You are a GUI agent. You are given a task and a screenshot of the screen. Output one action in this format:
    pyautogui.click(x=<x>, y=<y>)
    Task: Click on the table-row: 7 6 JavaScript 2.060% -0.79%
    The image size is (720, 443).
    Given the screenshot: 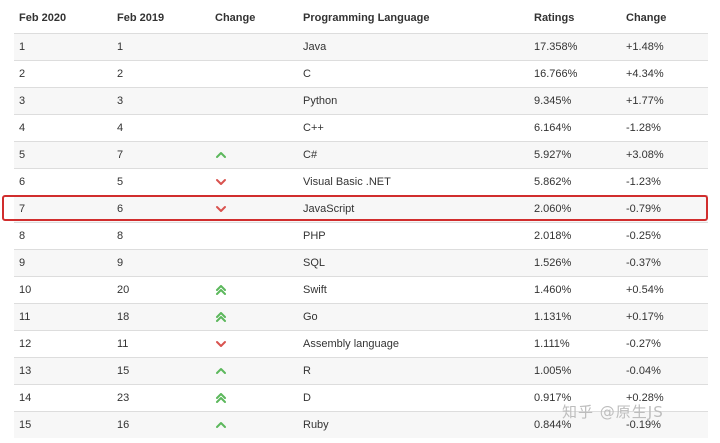 What is the action you would take?
    pyautogui.click(x=361, y=208)
    